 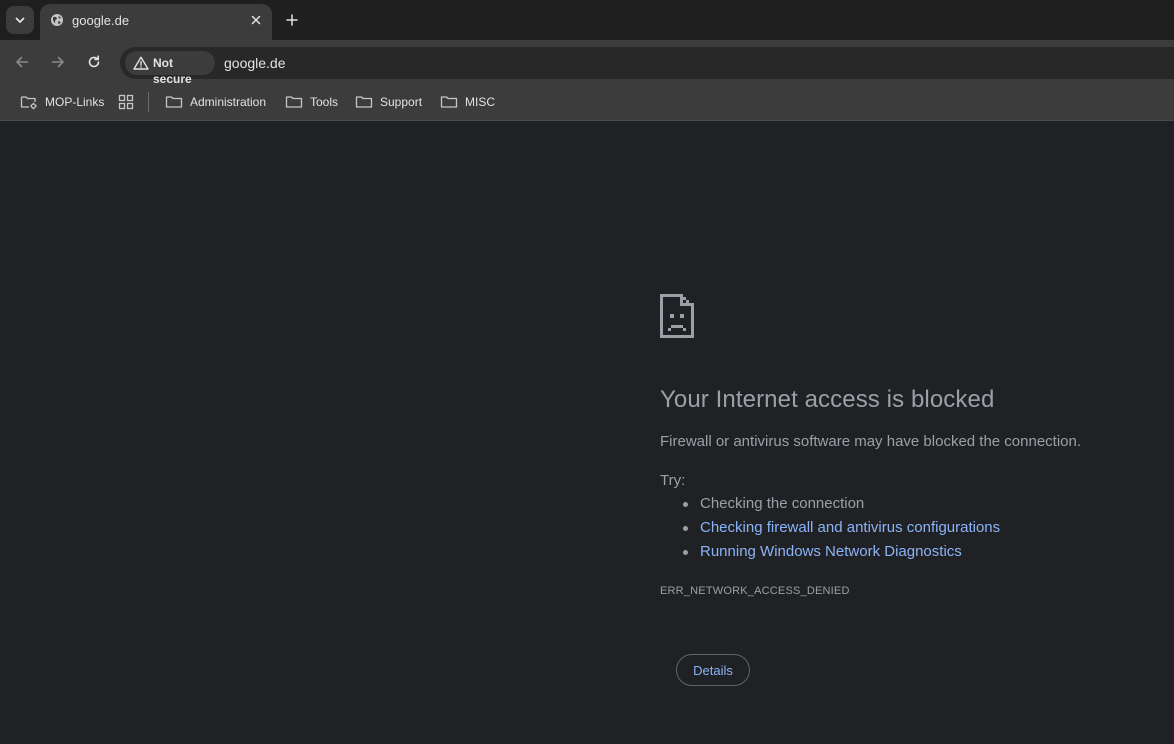 What do you see at coordinates (75, 102) in the screenshot?
I see `bookmark-label: MOP-Links` at bounding box center [75, 102].